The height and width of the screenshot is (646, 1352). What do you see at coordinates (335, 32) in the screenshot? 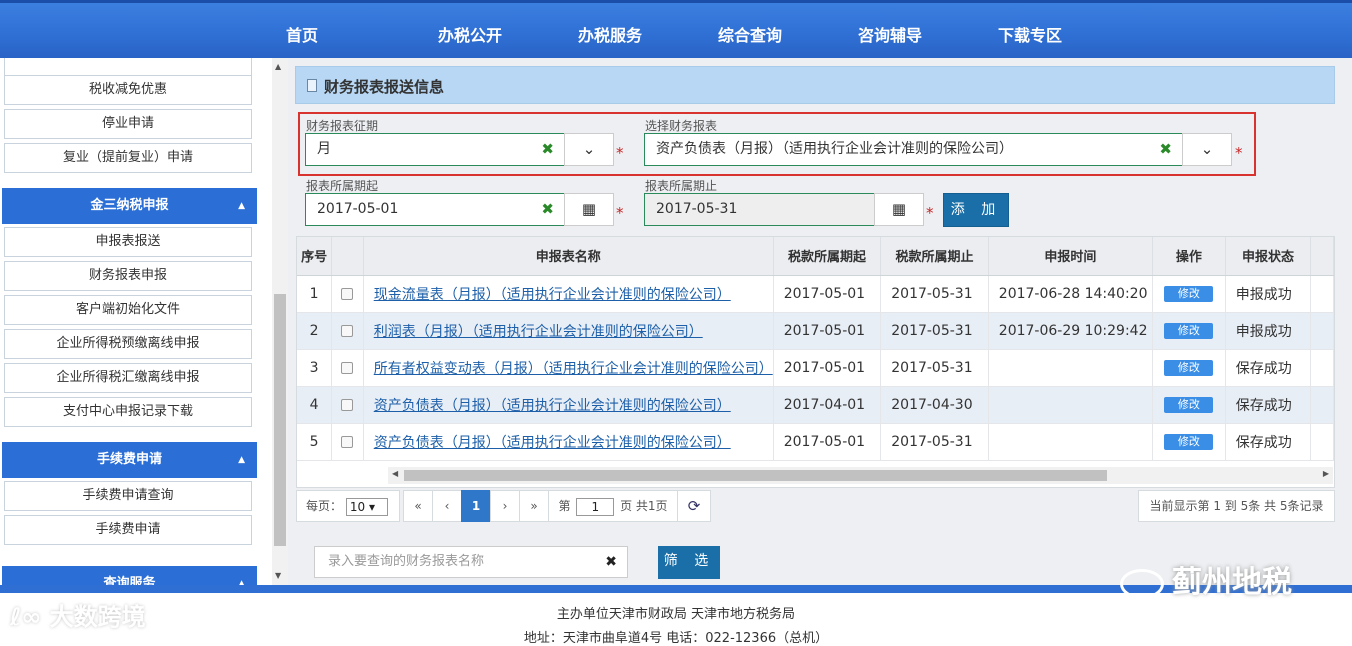
I see `nav-home: 首页` at bounding box center [335, 32].